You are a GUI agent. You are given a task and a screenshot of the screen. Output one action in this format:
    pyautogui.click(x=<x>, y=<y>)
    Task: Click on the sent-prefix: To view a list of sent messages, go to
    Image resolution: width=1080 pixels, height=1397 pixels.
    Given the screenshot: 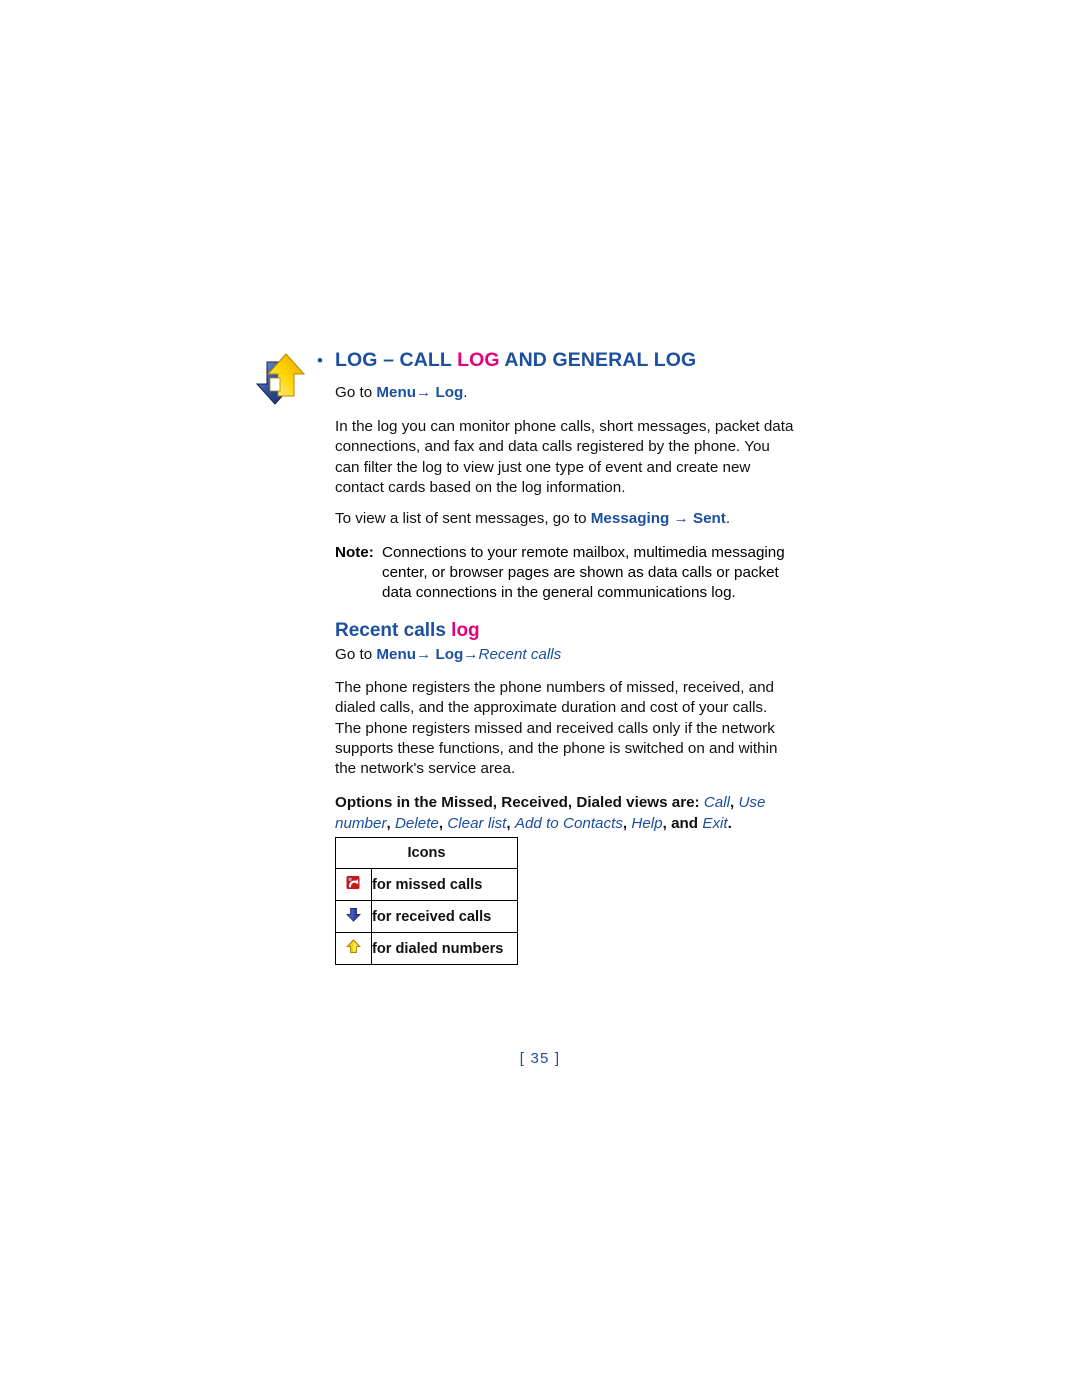 What is the action you would take?
    pyautogui.click(x=463, y=519)
    